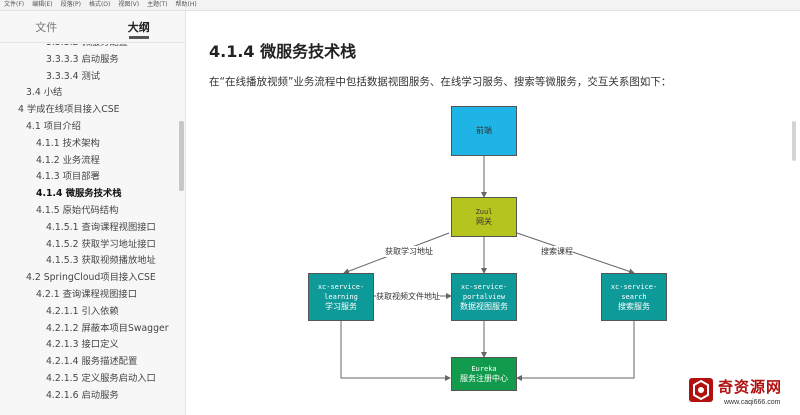 Image resolution: width=800 pixels, height=415 pixels. What do you see at coordinates (484, 378) in the screenshot?
I see `eureka-desc: 服务注册中心` at bounding box center [484, 378].